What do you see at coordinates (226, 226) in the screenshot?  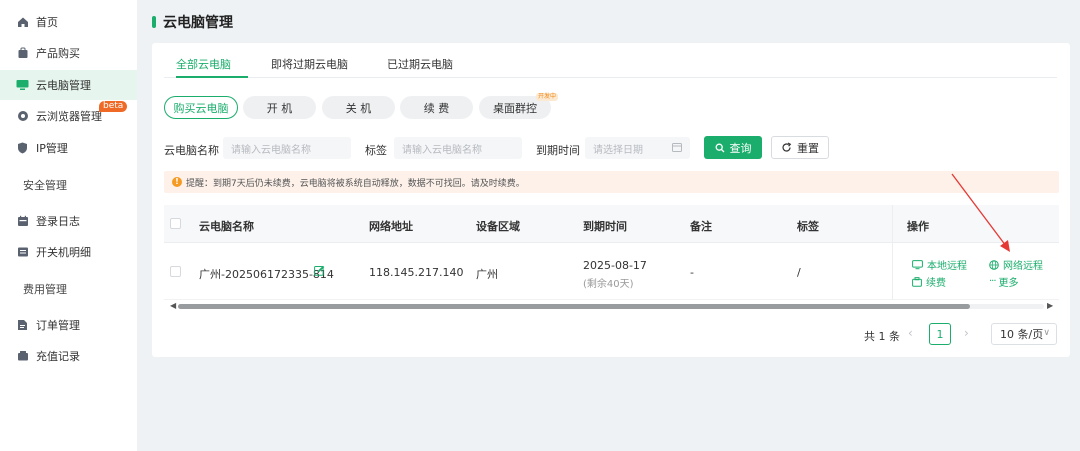 I see `th-name: 云电脑名称` at bounding box center [226, 226].